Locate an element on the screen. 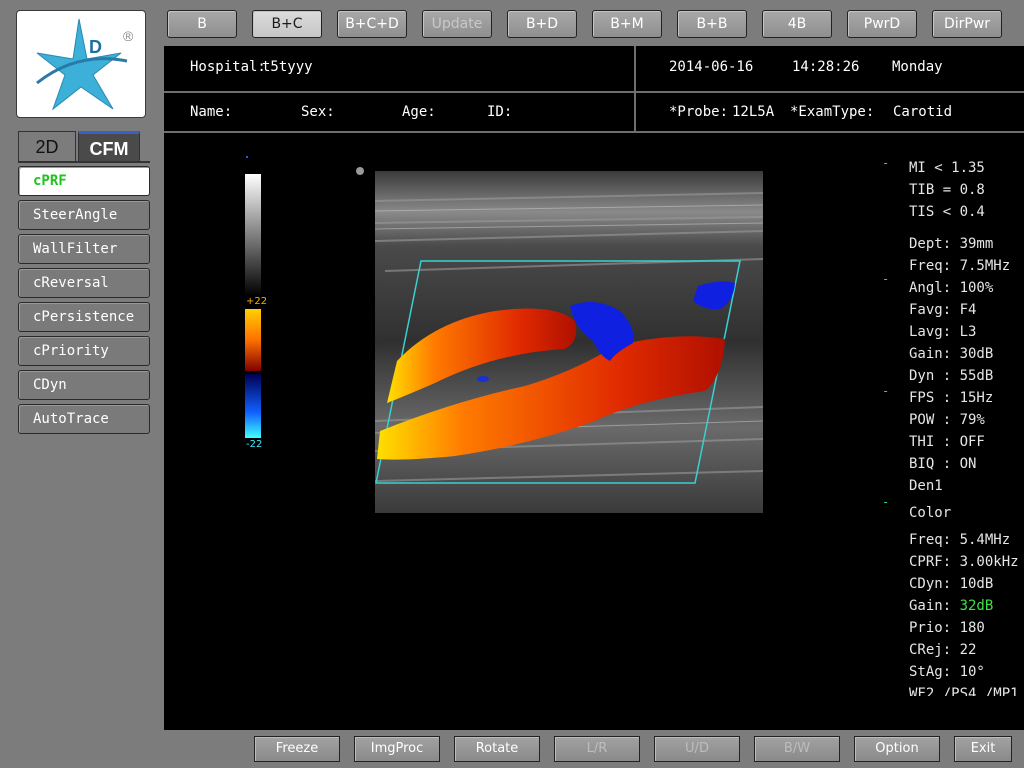  probe-value: 12L5A is located at coordinates (753, 112).